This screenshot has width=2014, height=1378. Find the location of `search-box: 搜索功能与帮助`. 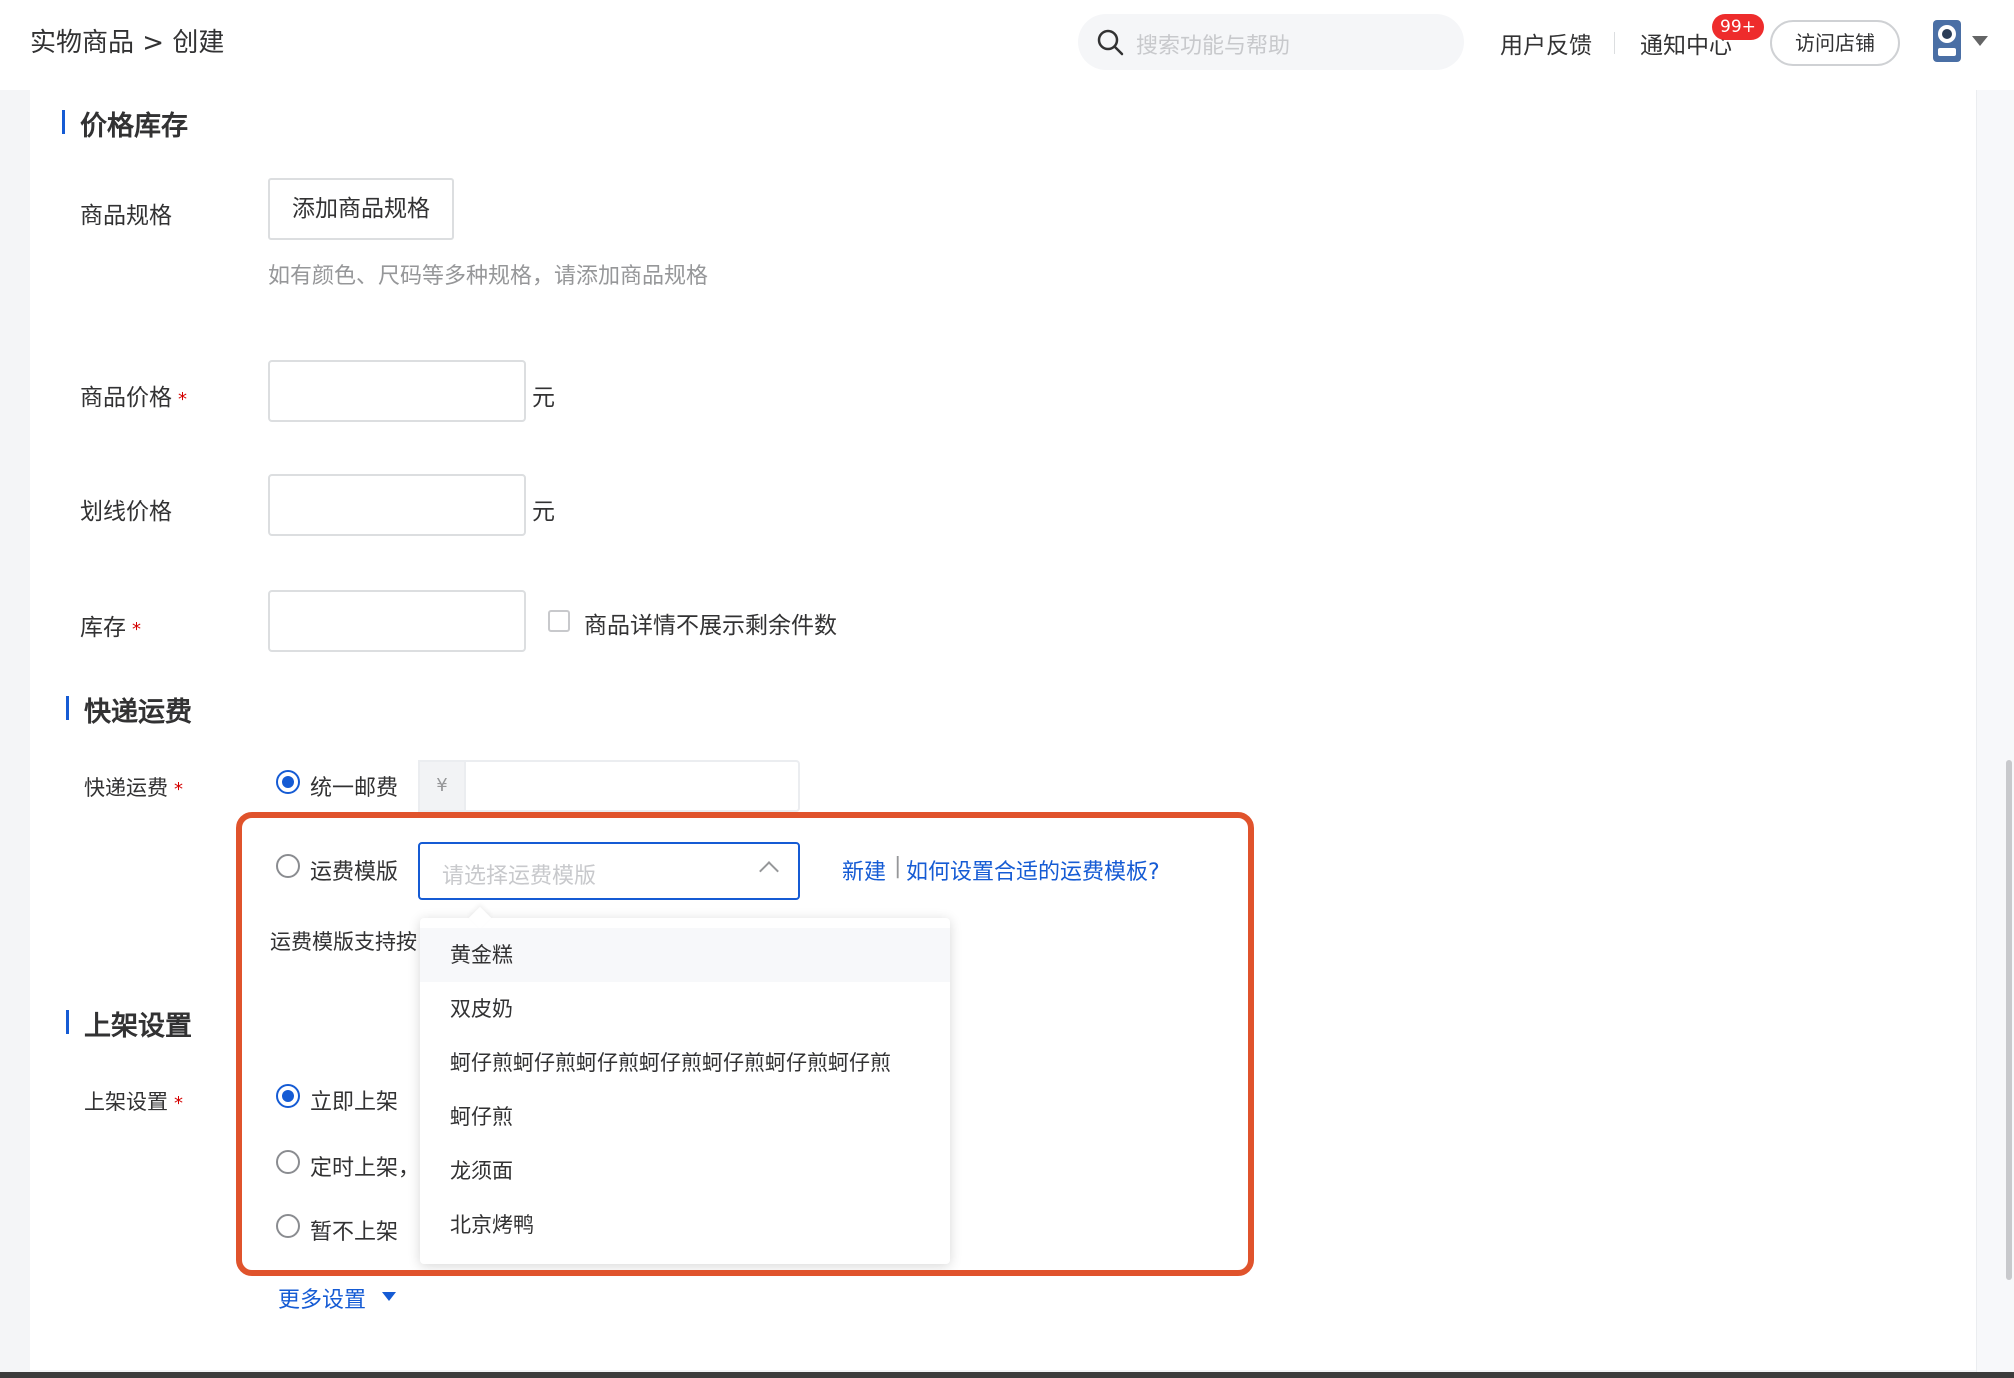

search-box: 搜索功能与帮助 is located at coordinates (1271, 42).